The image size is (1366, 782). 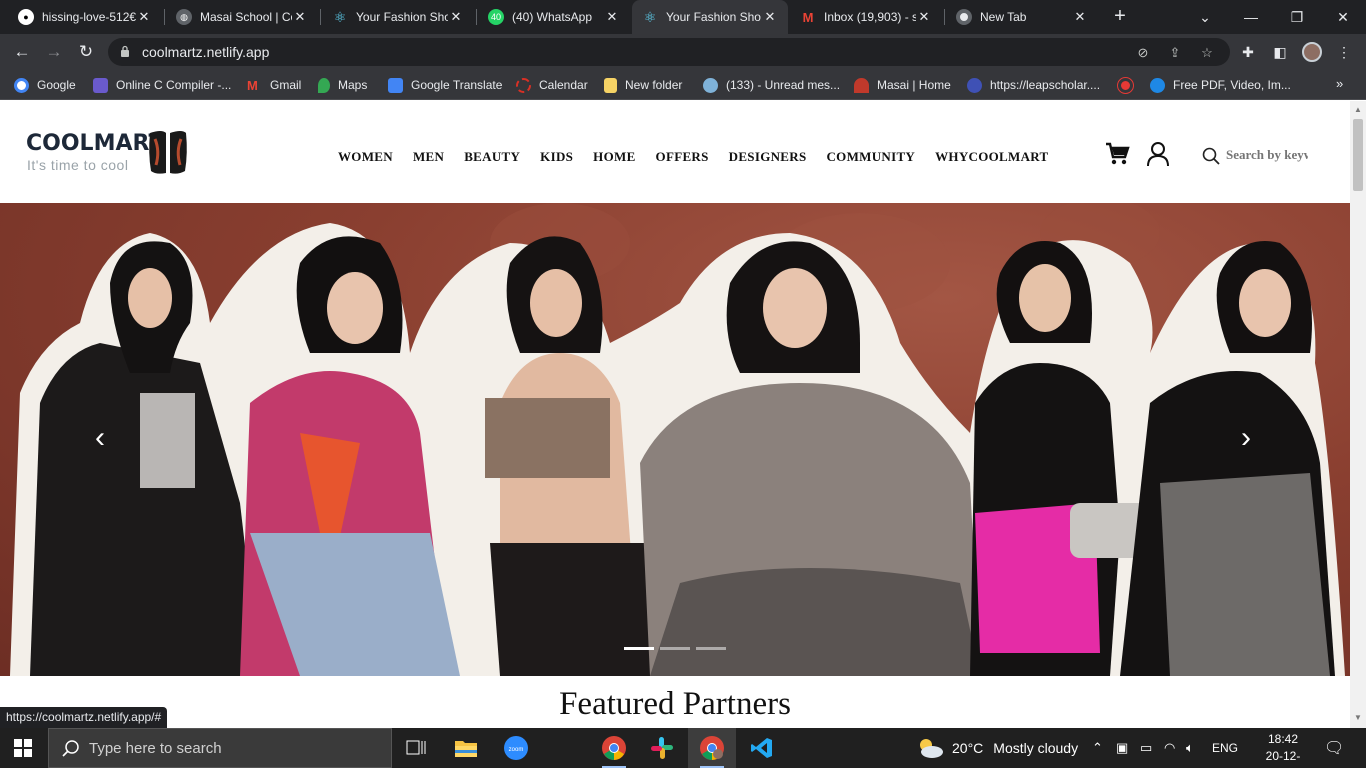 I want to click on bookmark-new-folder: New folder, so click(x=643, y=85).